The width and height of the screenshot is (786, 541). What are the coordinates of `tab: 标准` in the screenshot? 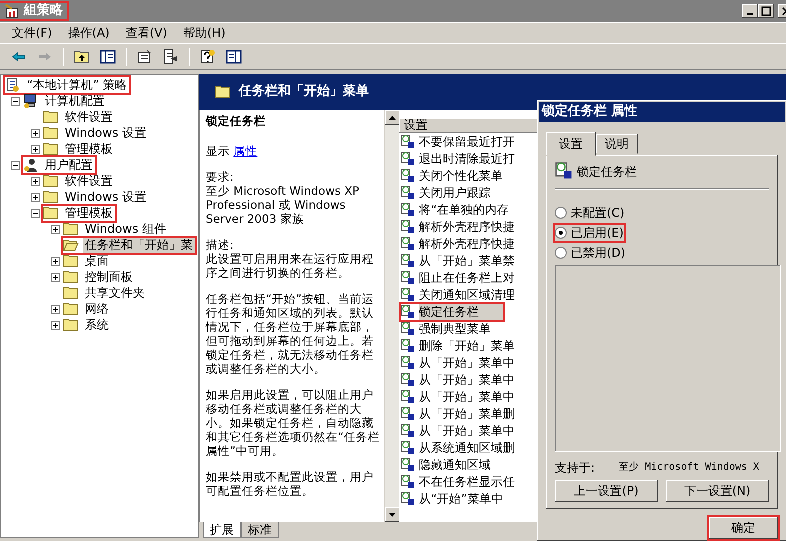 It's located at (260, 530).